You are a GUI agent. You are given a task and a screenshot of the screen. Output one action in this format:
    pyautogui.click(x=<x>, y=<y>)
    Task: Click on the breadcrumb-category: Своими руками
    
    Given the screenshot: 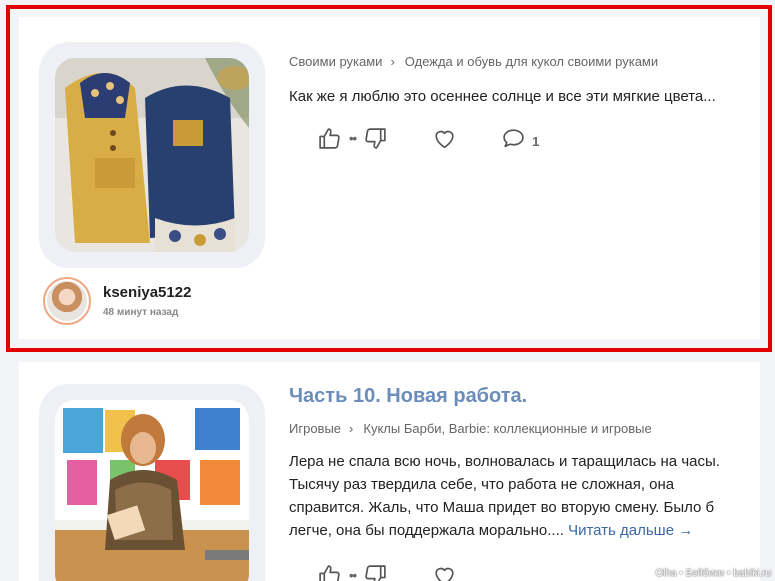 What is the action you would take?
    pyautogui.click(x=335, y=61)
    